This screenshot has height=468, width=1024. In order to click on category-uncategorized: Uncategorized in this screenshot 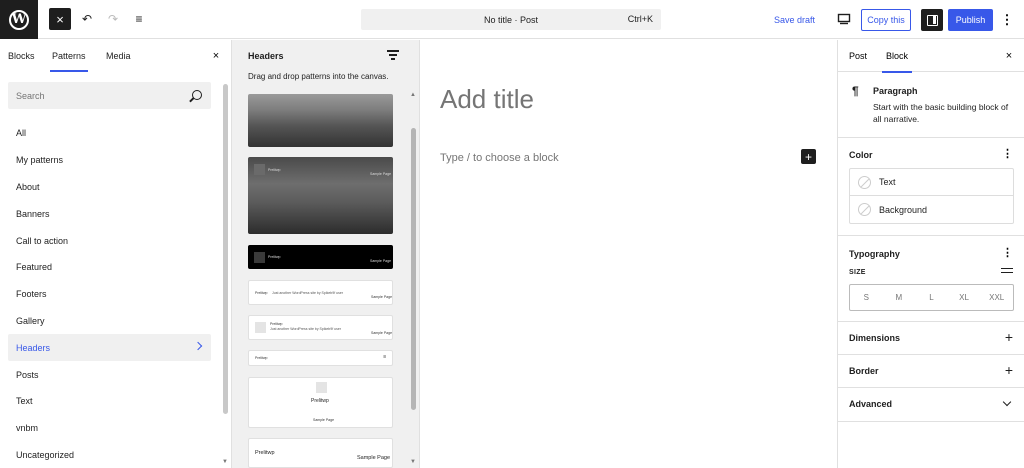, I will do `click(109, 455)`.